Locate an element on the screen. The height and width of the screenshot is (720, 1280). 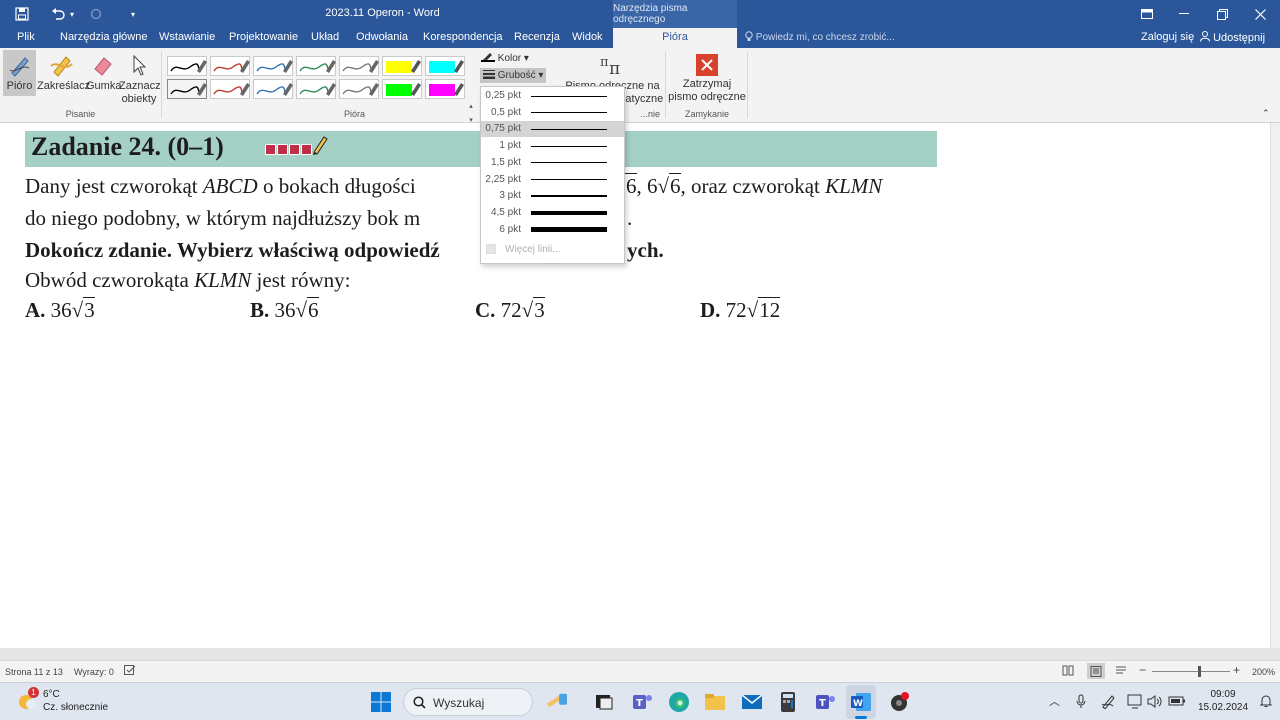
page-count: Strona 11 z 13 is located at coordinates (34, 672).